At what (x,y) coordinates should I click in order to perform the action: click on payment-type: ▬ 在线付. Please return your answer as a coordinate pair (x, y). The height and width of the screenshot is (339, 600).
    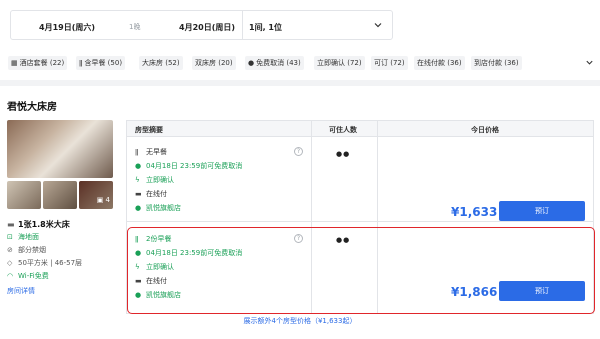
    Looking at the image, I should click on (151, 194).